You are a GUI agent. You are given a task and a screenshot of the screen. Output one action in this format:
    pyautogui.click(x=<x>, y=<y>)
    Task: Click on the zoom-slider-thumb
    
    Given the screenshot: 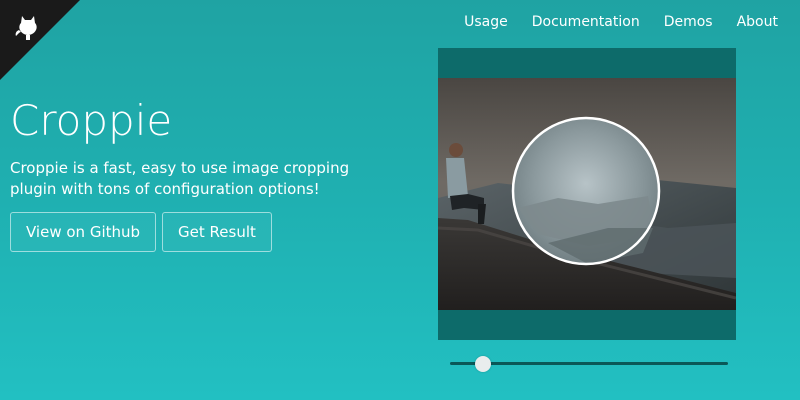 What is the action you would take?
    pyautogui.click(x=483, y=364)
    